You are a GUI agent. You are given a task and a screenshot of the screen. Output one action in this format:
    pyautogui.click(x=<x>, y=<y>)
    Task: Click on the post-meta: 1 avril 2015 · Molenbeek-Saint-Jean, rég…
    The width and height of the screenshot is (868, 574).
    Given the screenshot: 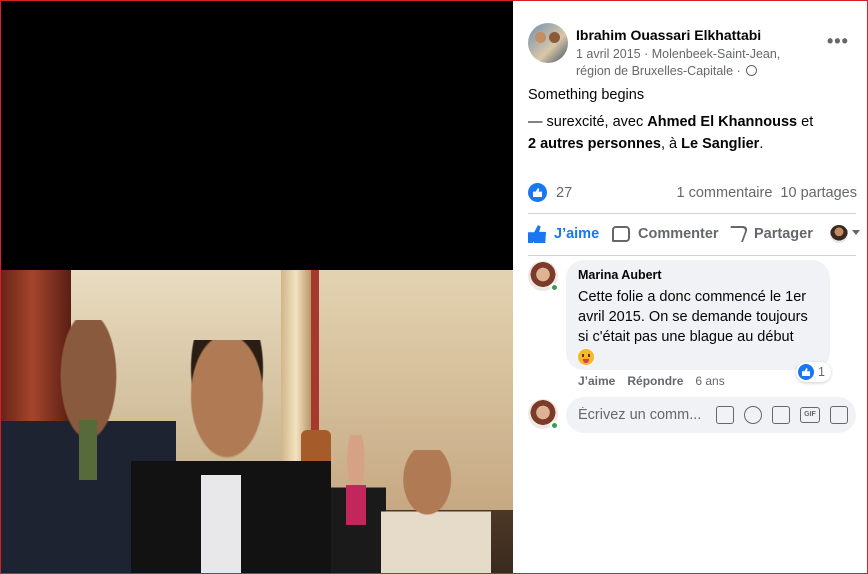 What is the action you would take?
    pyautogui.click(x=686, y=63)
    